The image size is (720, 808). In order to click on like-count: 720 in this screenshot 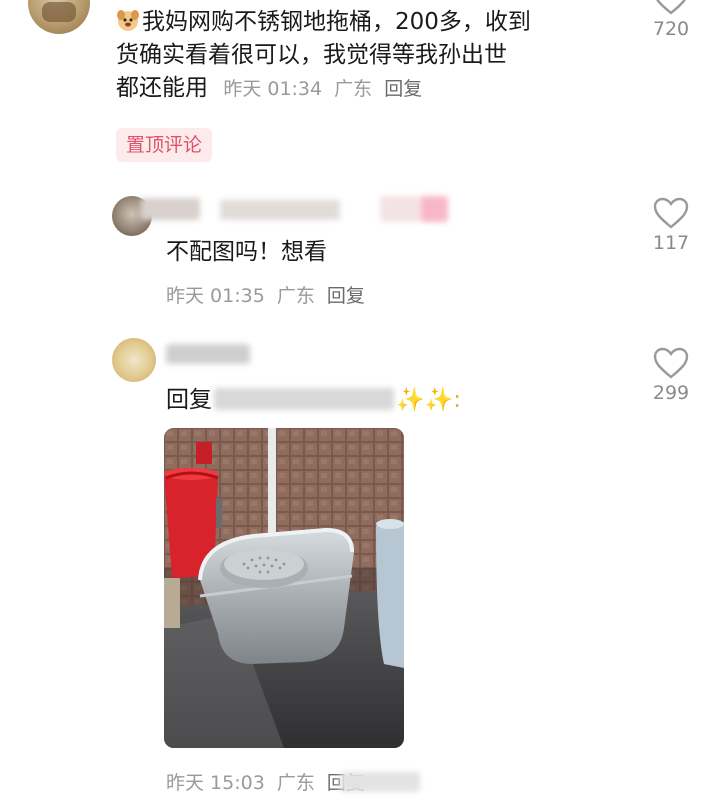, I will do `click(671, 29)`.